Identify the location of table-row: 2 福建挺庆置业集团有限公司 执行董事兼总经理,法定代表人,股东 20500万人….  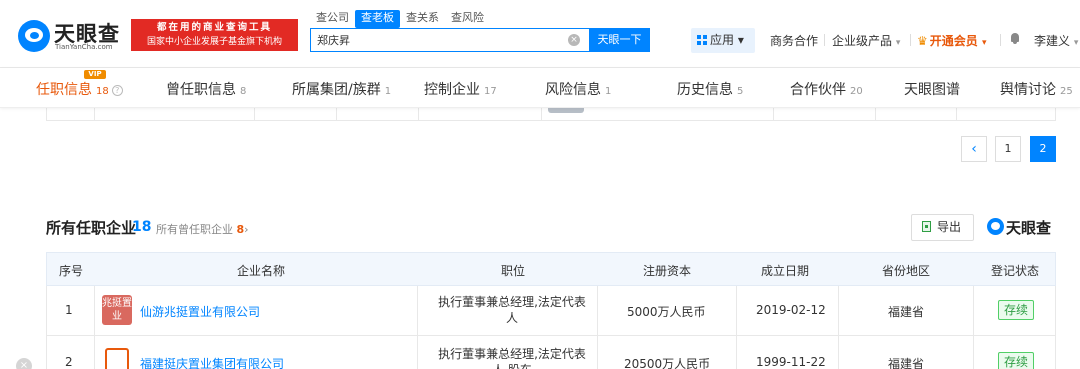
(551, 352).